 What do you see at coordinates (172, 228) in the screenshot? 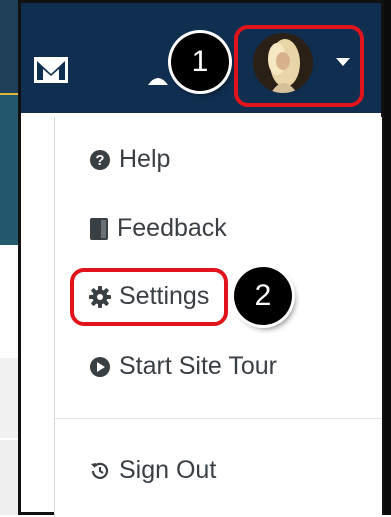
I see `menu-item-feedback-label: Feedback` at bounding box center [172, 228].